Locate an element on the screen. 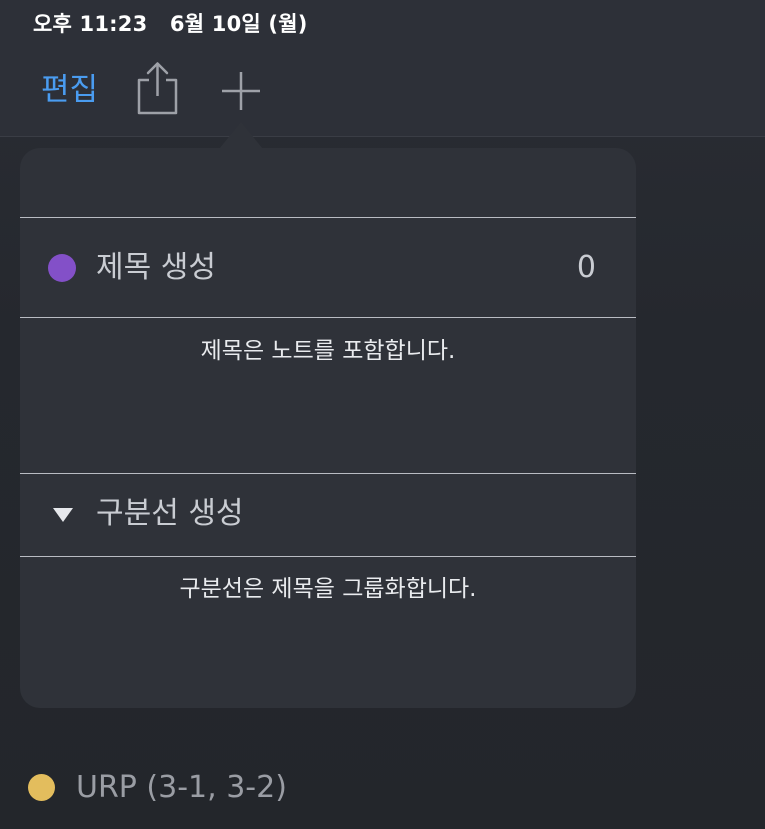  share-icon is located at coordinates (157, 88).